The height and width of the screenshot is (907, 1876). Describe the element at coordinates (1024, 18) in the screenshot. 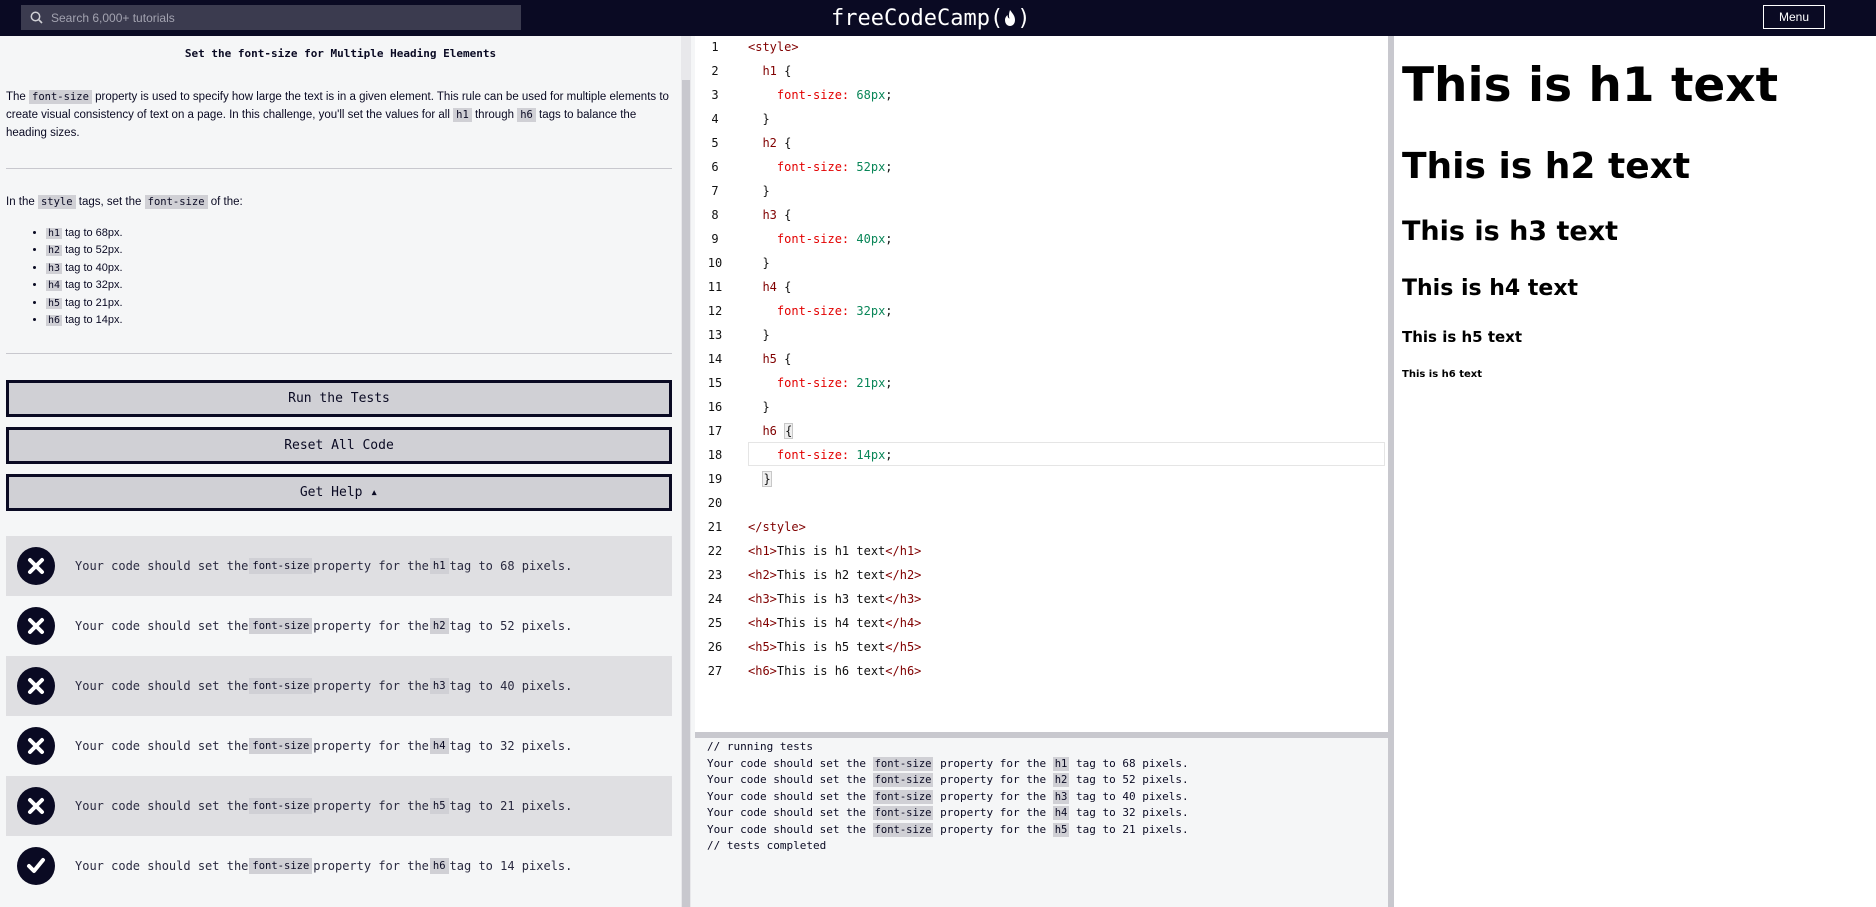

I see `logo-text-end: )` at that location.